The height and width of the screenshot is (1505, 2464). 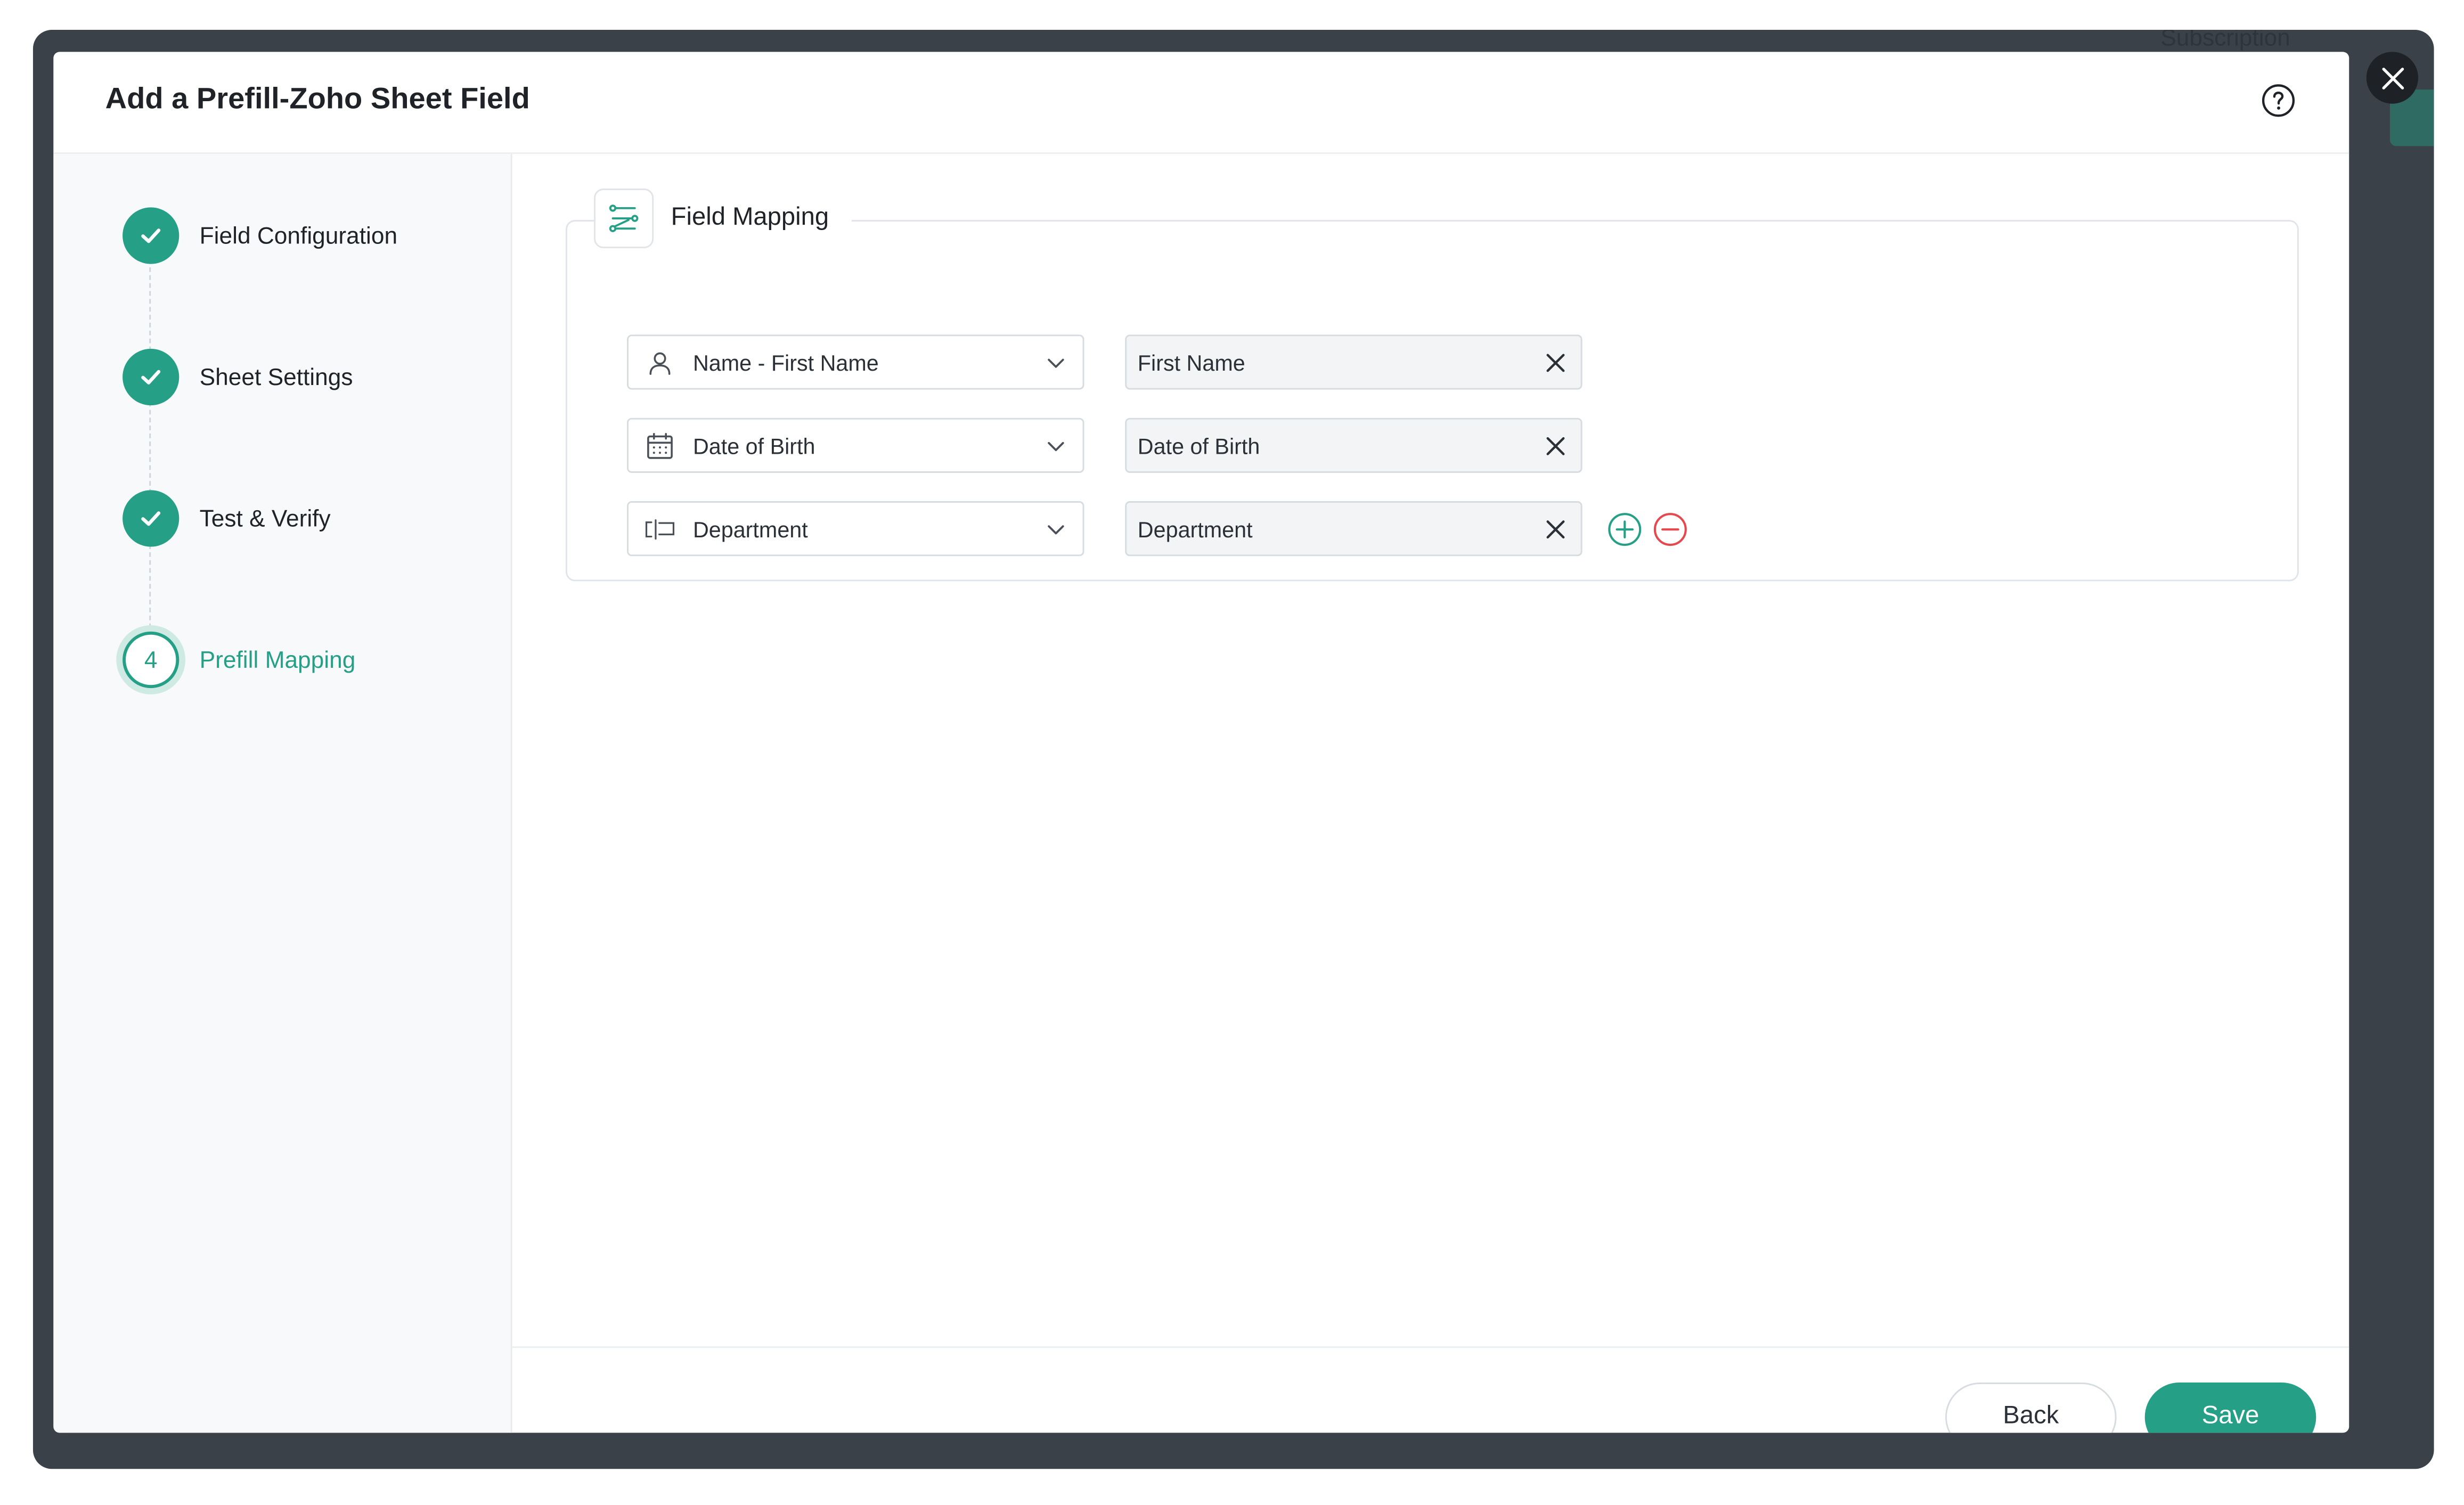 What do you see at coordinates (2278, 100) in the screenshot?
I see `help-icon` at bounding box center [2278, 100].